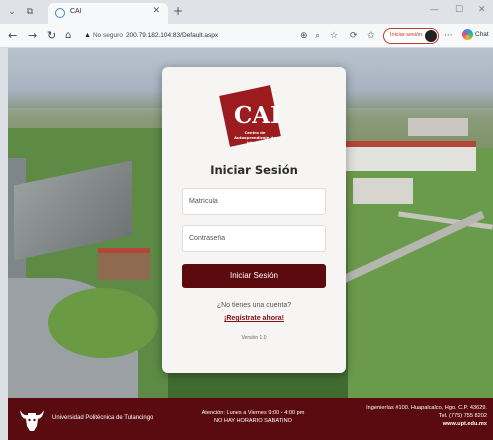 The height and width of the screenshot is (440, 493). Describe the element at coordinates (448, 36) in the screenshot. I see `more-icon: ···` at that location.